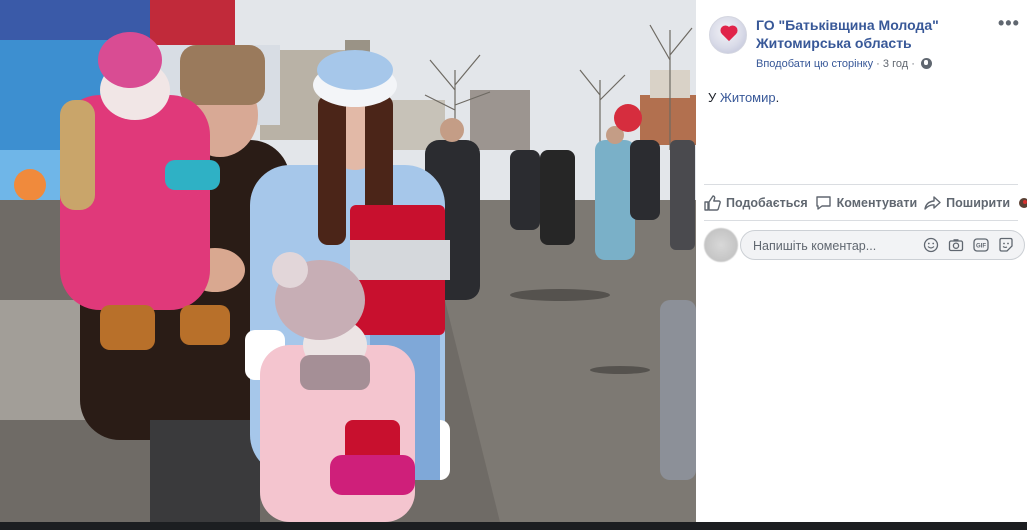 Image resolution: width=1027 pixels, height=530 pixels. What do you see at coordinates (871, 43) in the screenshot?
I see `page-name-line2: Житомирська область` at bounding box center [871, 43].